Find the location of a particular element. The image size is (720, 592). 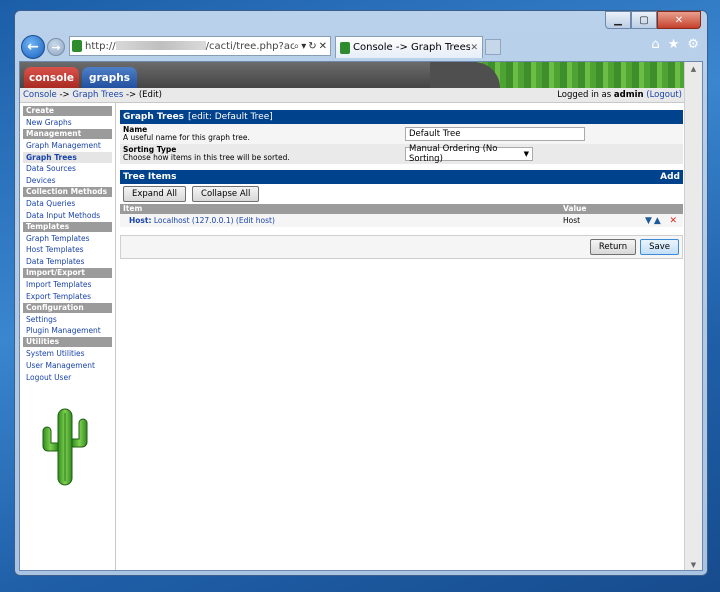

tab-graphs: graphs is located at coordinates (109, 77).